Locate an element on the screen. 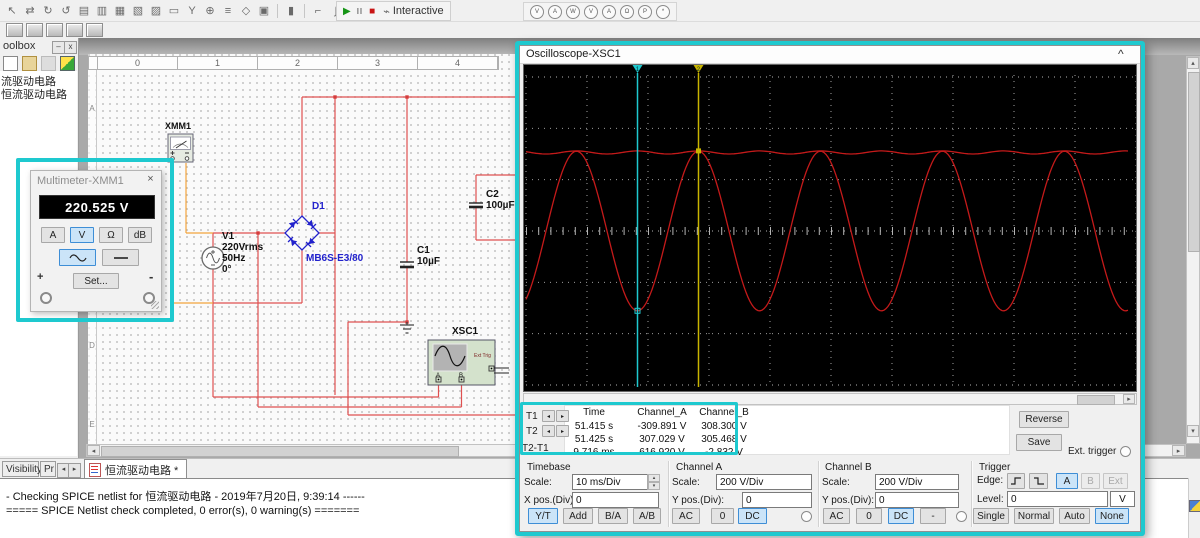 Image resolution: width=1200 pixels, height=538 pixels. scroll-up-button: ▴ is located at coordinates (1193, 63).